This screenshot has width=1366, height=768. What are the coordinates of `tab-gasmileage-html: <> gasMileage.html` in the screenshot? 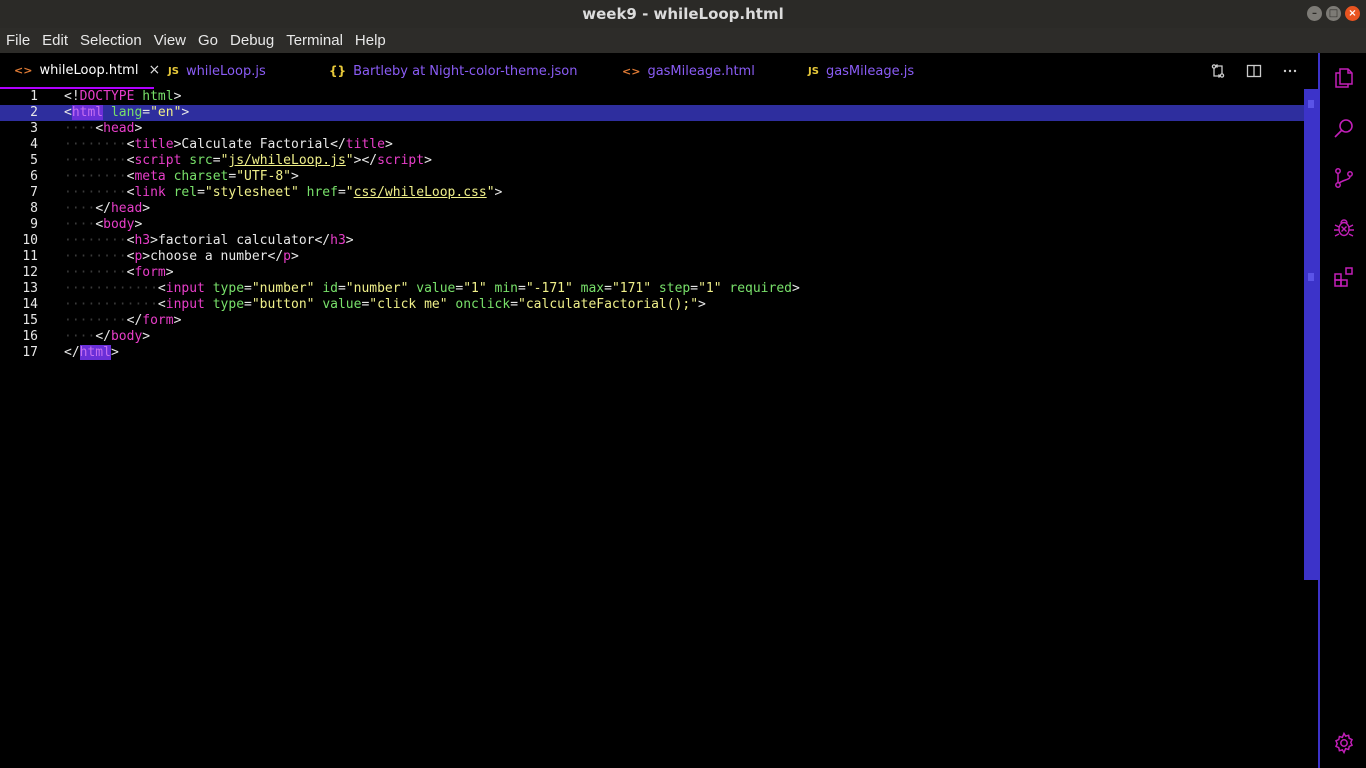 It's located at (701, 71).